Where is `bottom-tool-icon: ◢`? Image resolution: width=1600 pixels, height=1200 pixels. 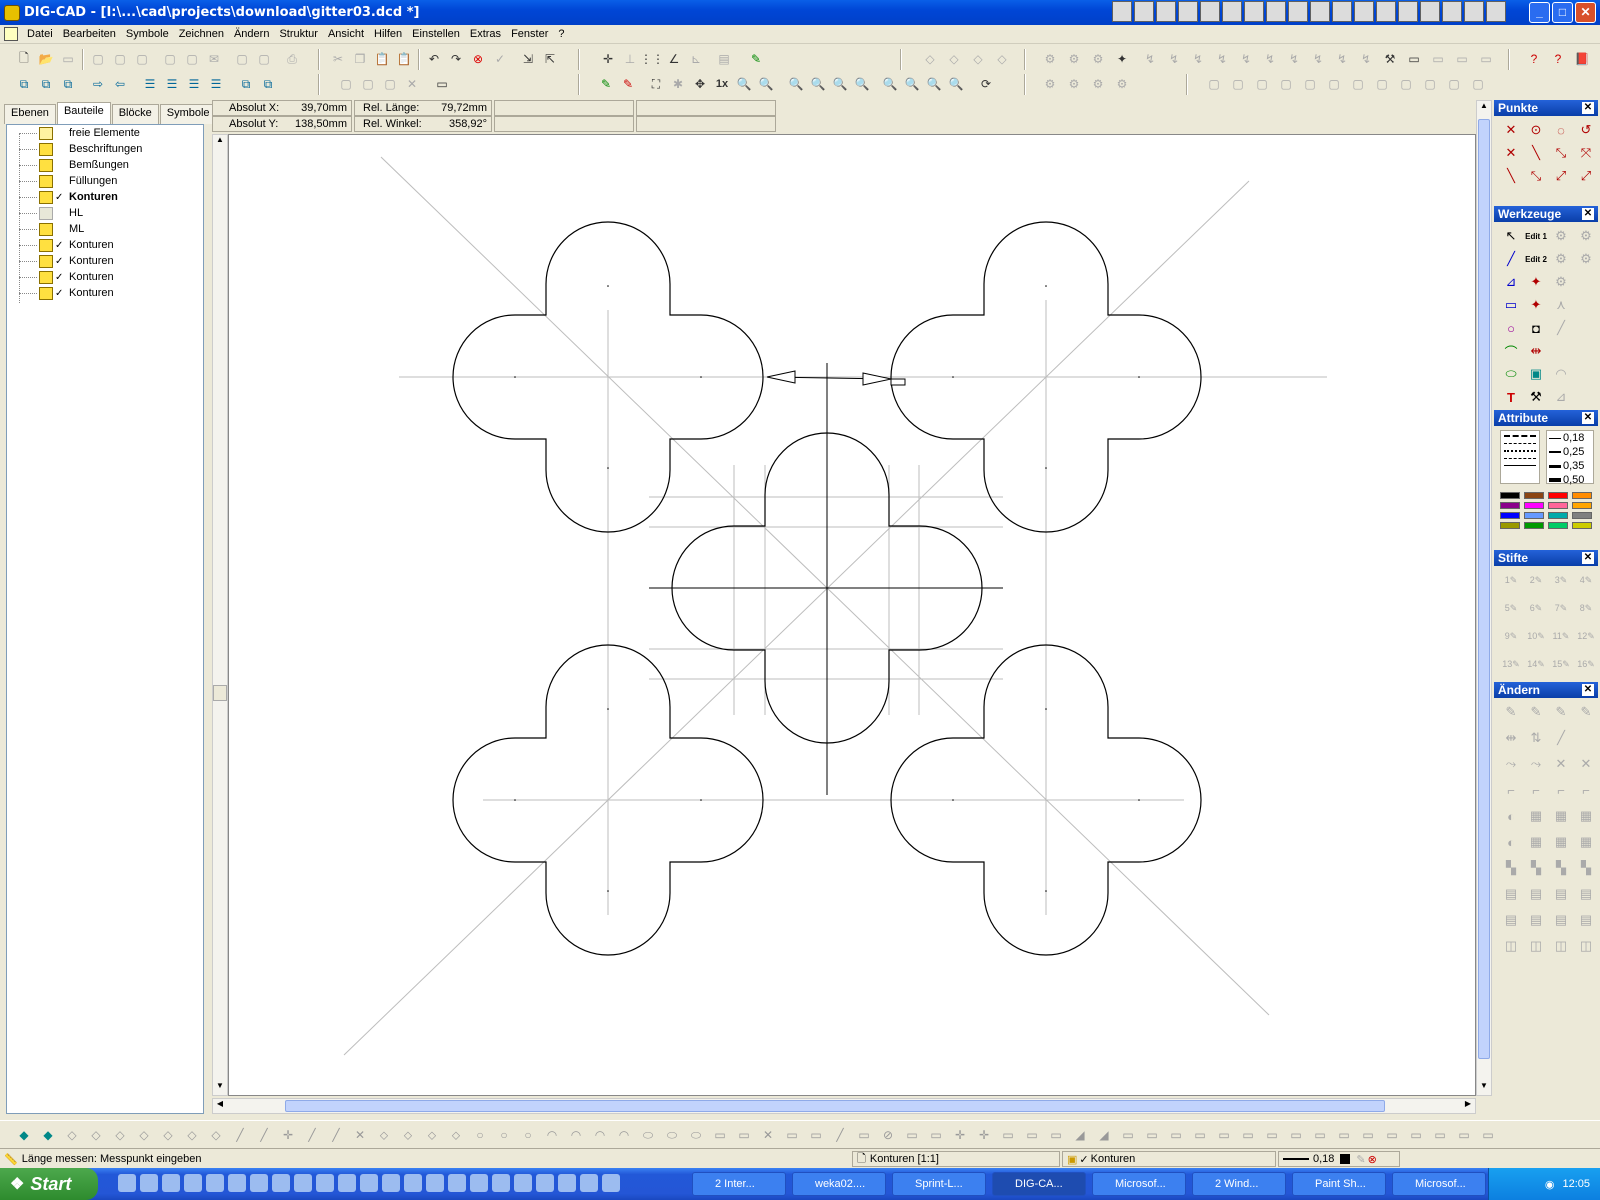 bottom-tool-icon: ◢ is located at coordinates (1080, 1135).